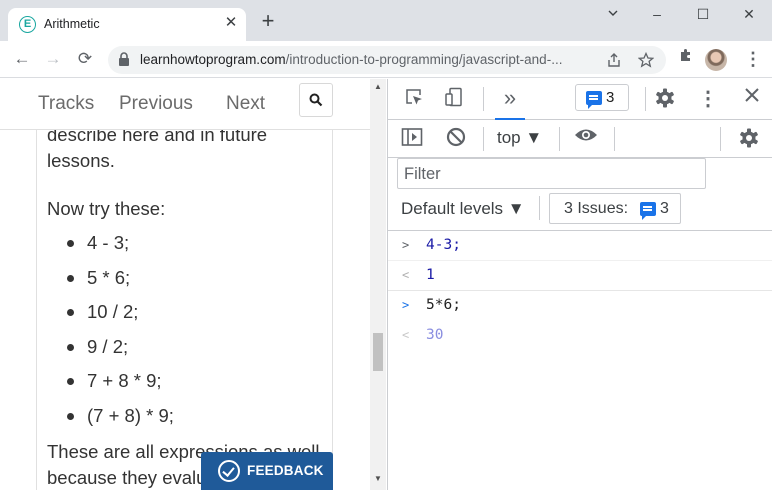 The width and height of the screenshot is (772, 490). Describe the element at coordinates (665, 99) in the screenshot. I see `settings-gear-icon` at that location.